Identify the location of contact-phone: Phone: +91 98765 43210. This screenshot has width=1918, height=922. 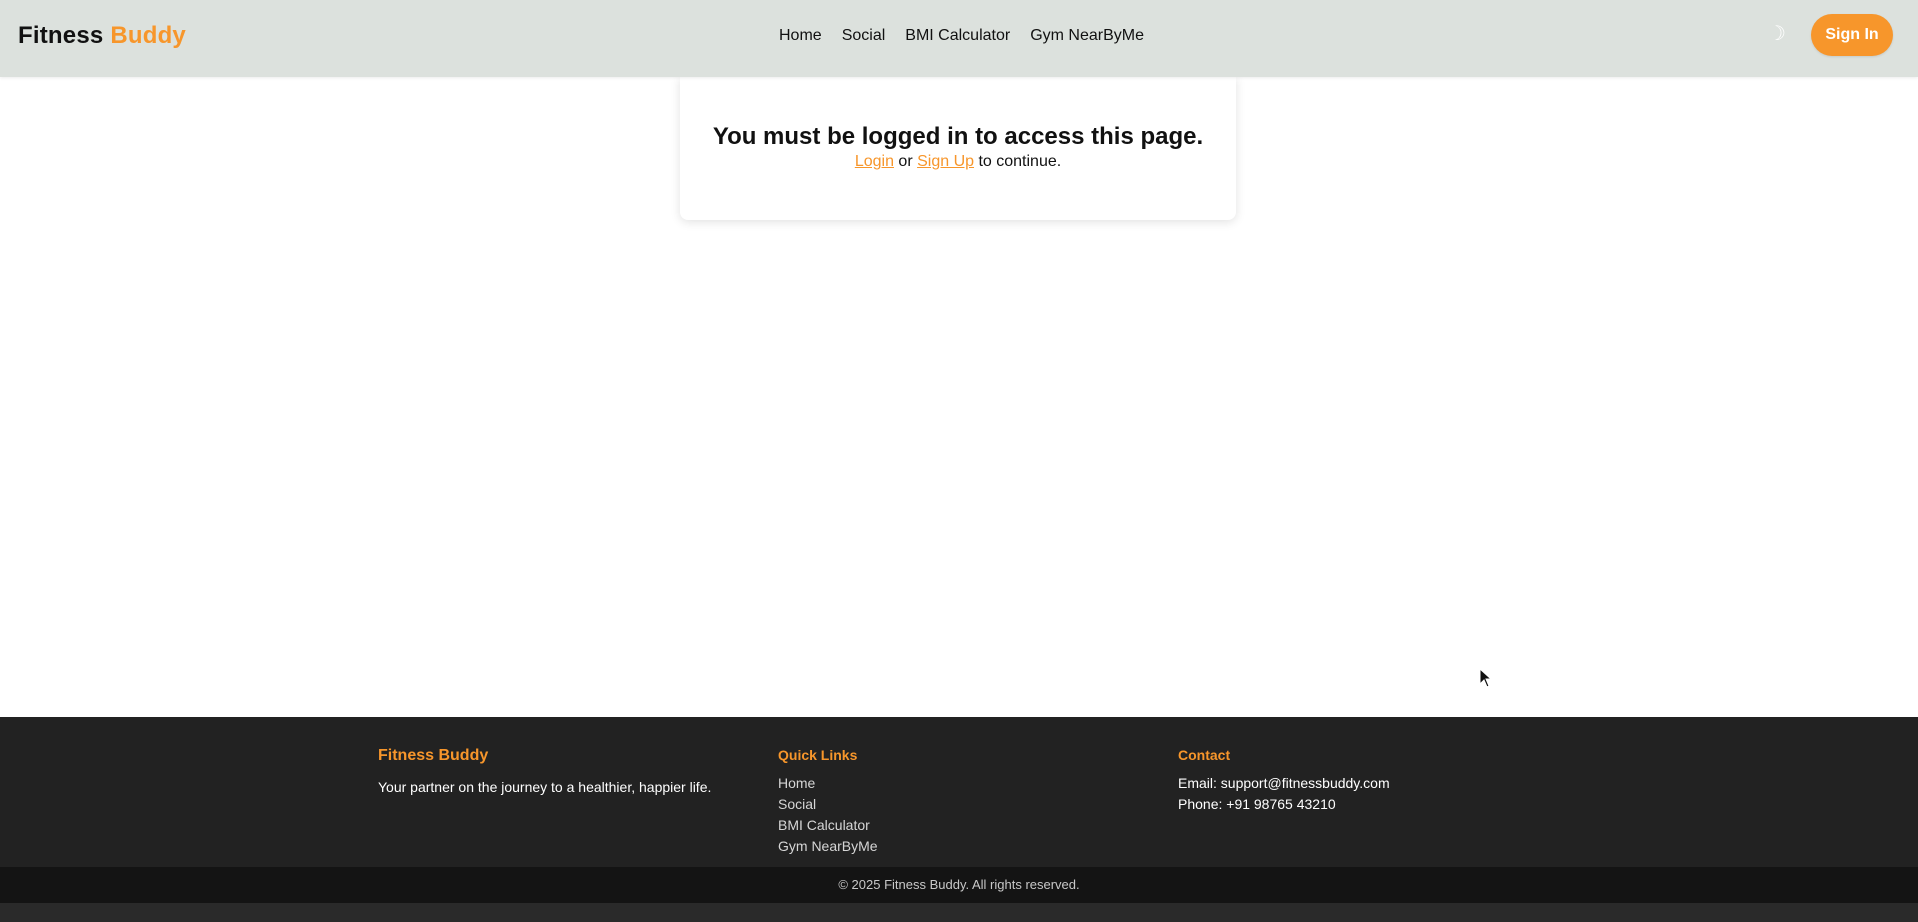
(1257, 804).